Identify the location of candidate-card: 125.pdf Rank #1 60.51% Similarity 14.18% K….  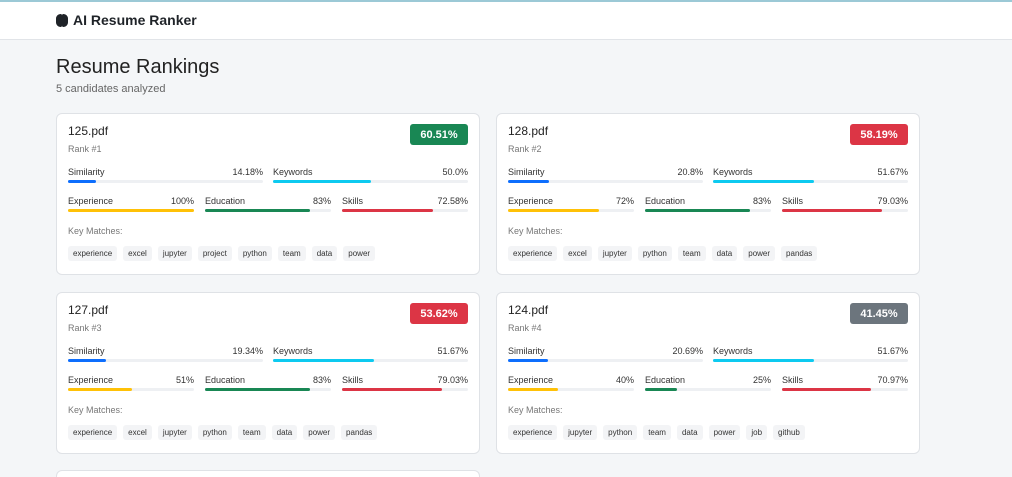
(268, 194).